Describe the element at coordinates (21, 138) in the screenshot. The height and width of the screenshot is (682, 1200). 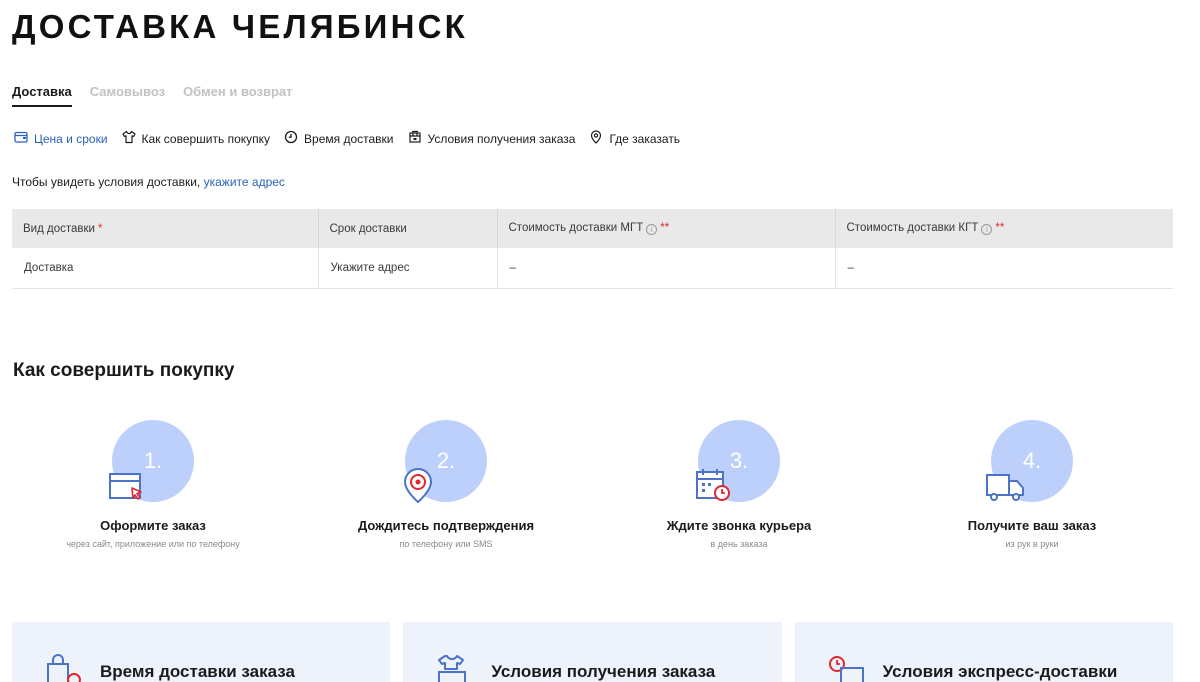
I see `wallet-icon` at that location.